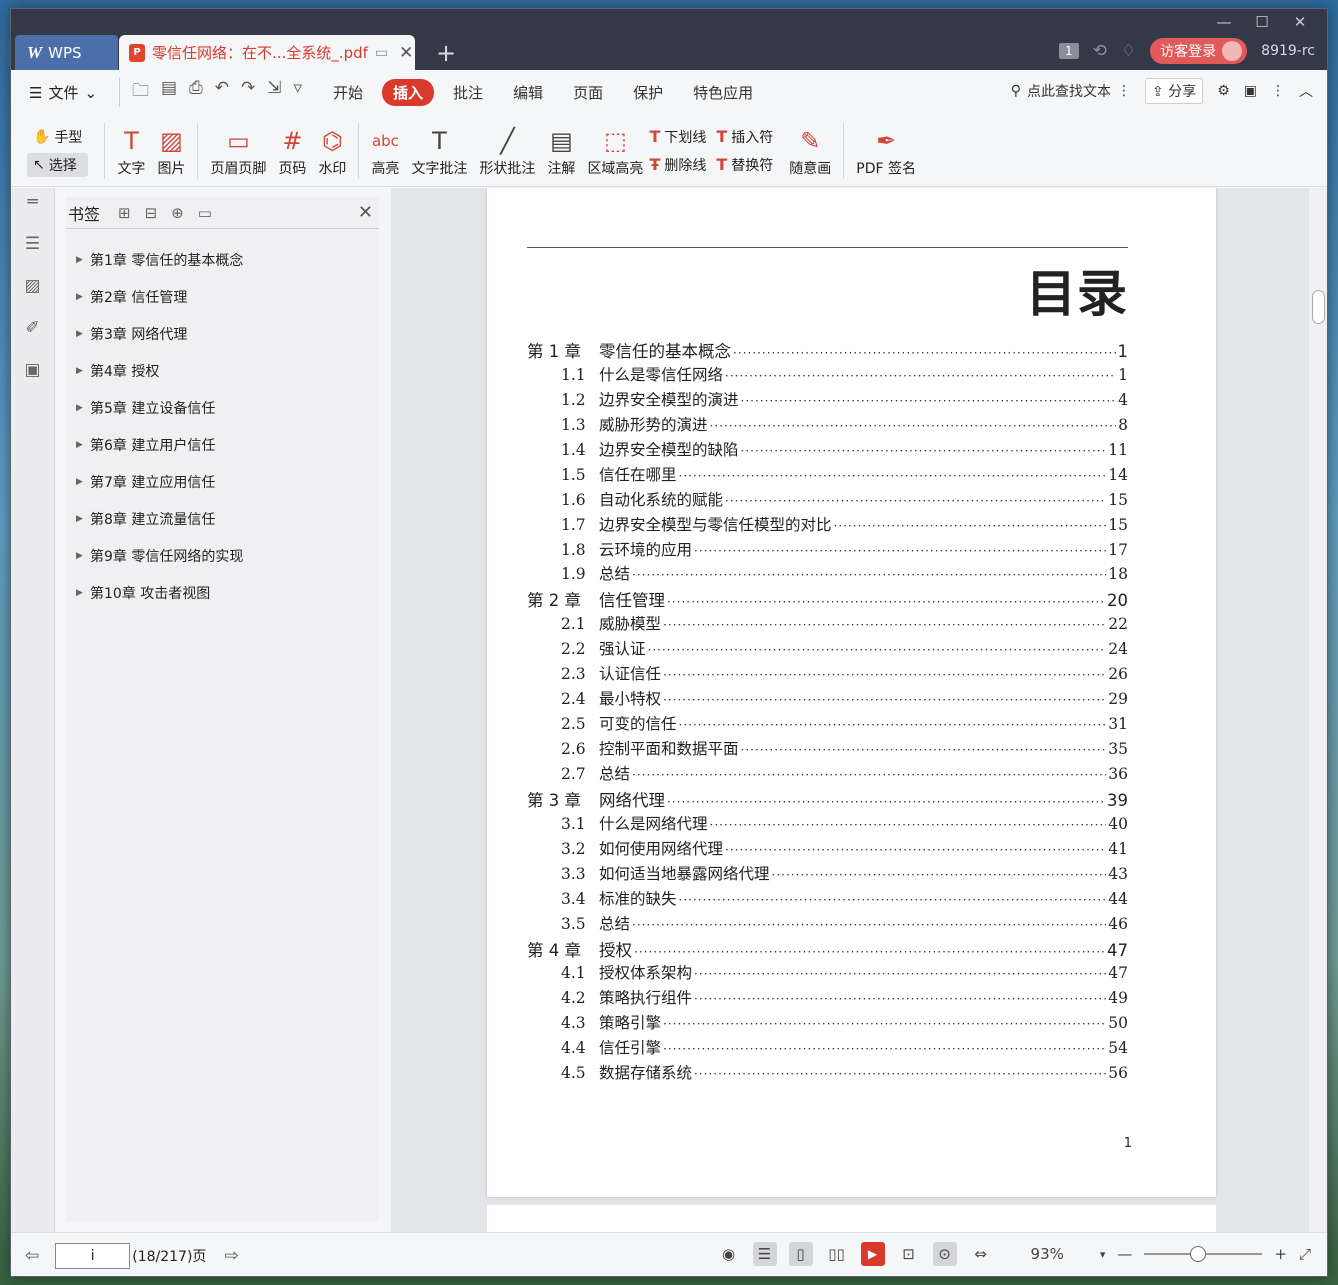  I want to click on zoom-dropdown-icon: ▾, so click(1103, 1254).